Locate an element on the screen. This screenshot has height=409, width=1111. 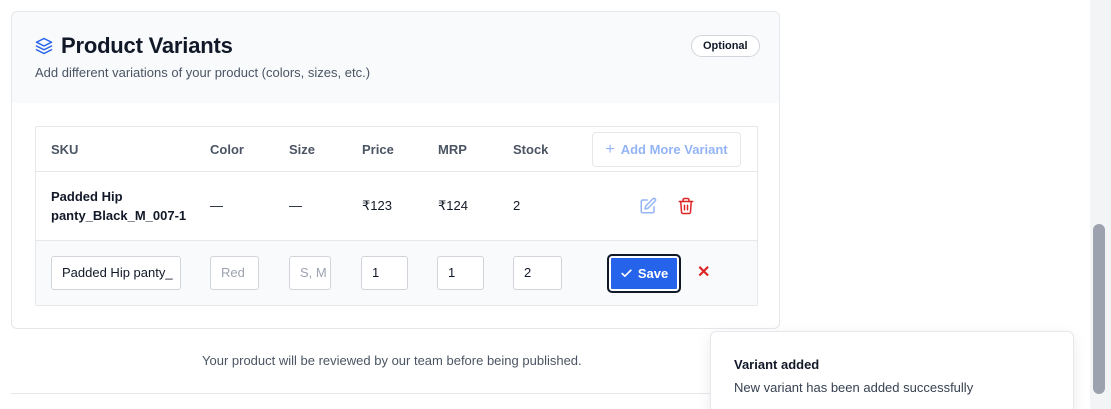
size-cell: — is located at coordinates (295, 205).